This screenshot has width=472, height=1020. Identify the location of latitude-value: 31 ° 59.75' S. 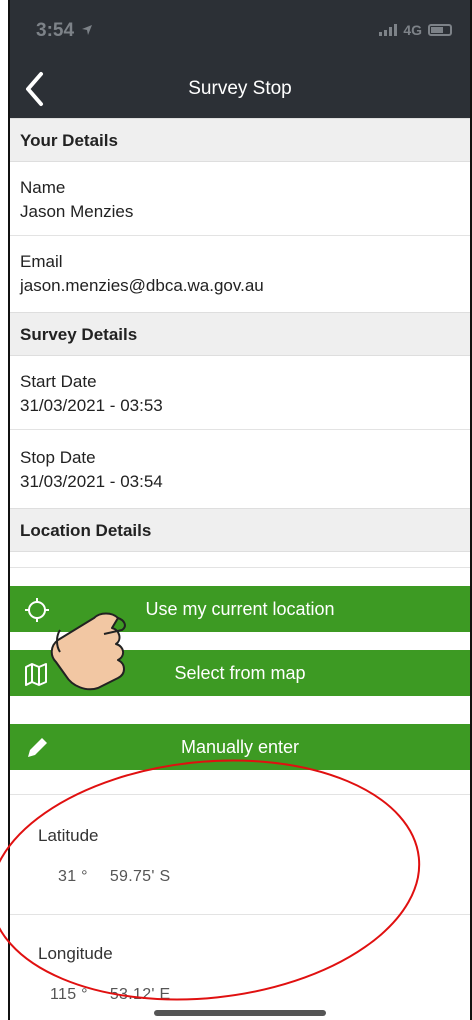
(114, 877).